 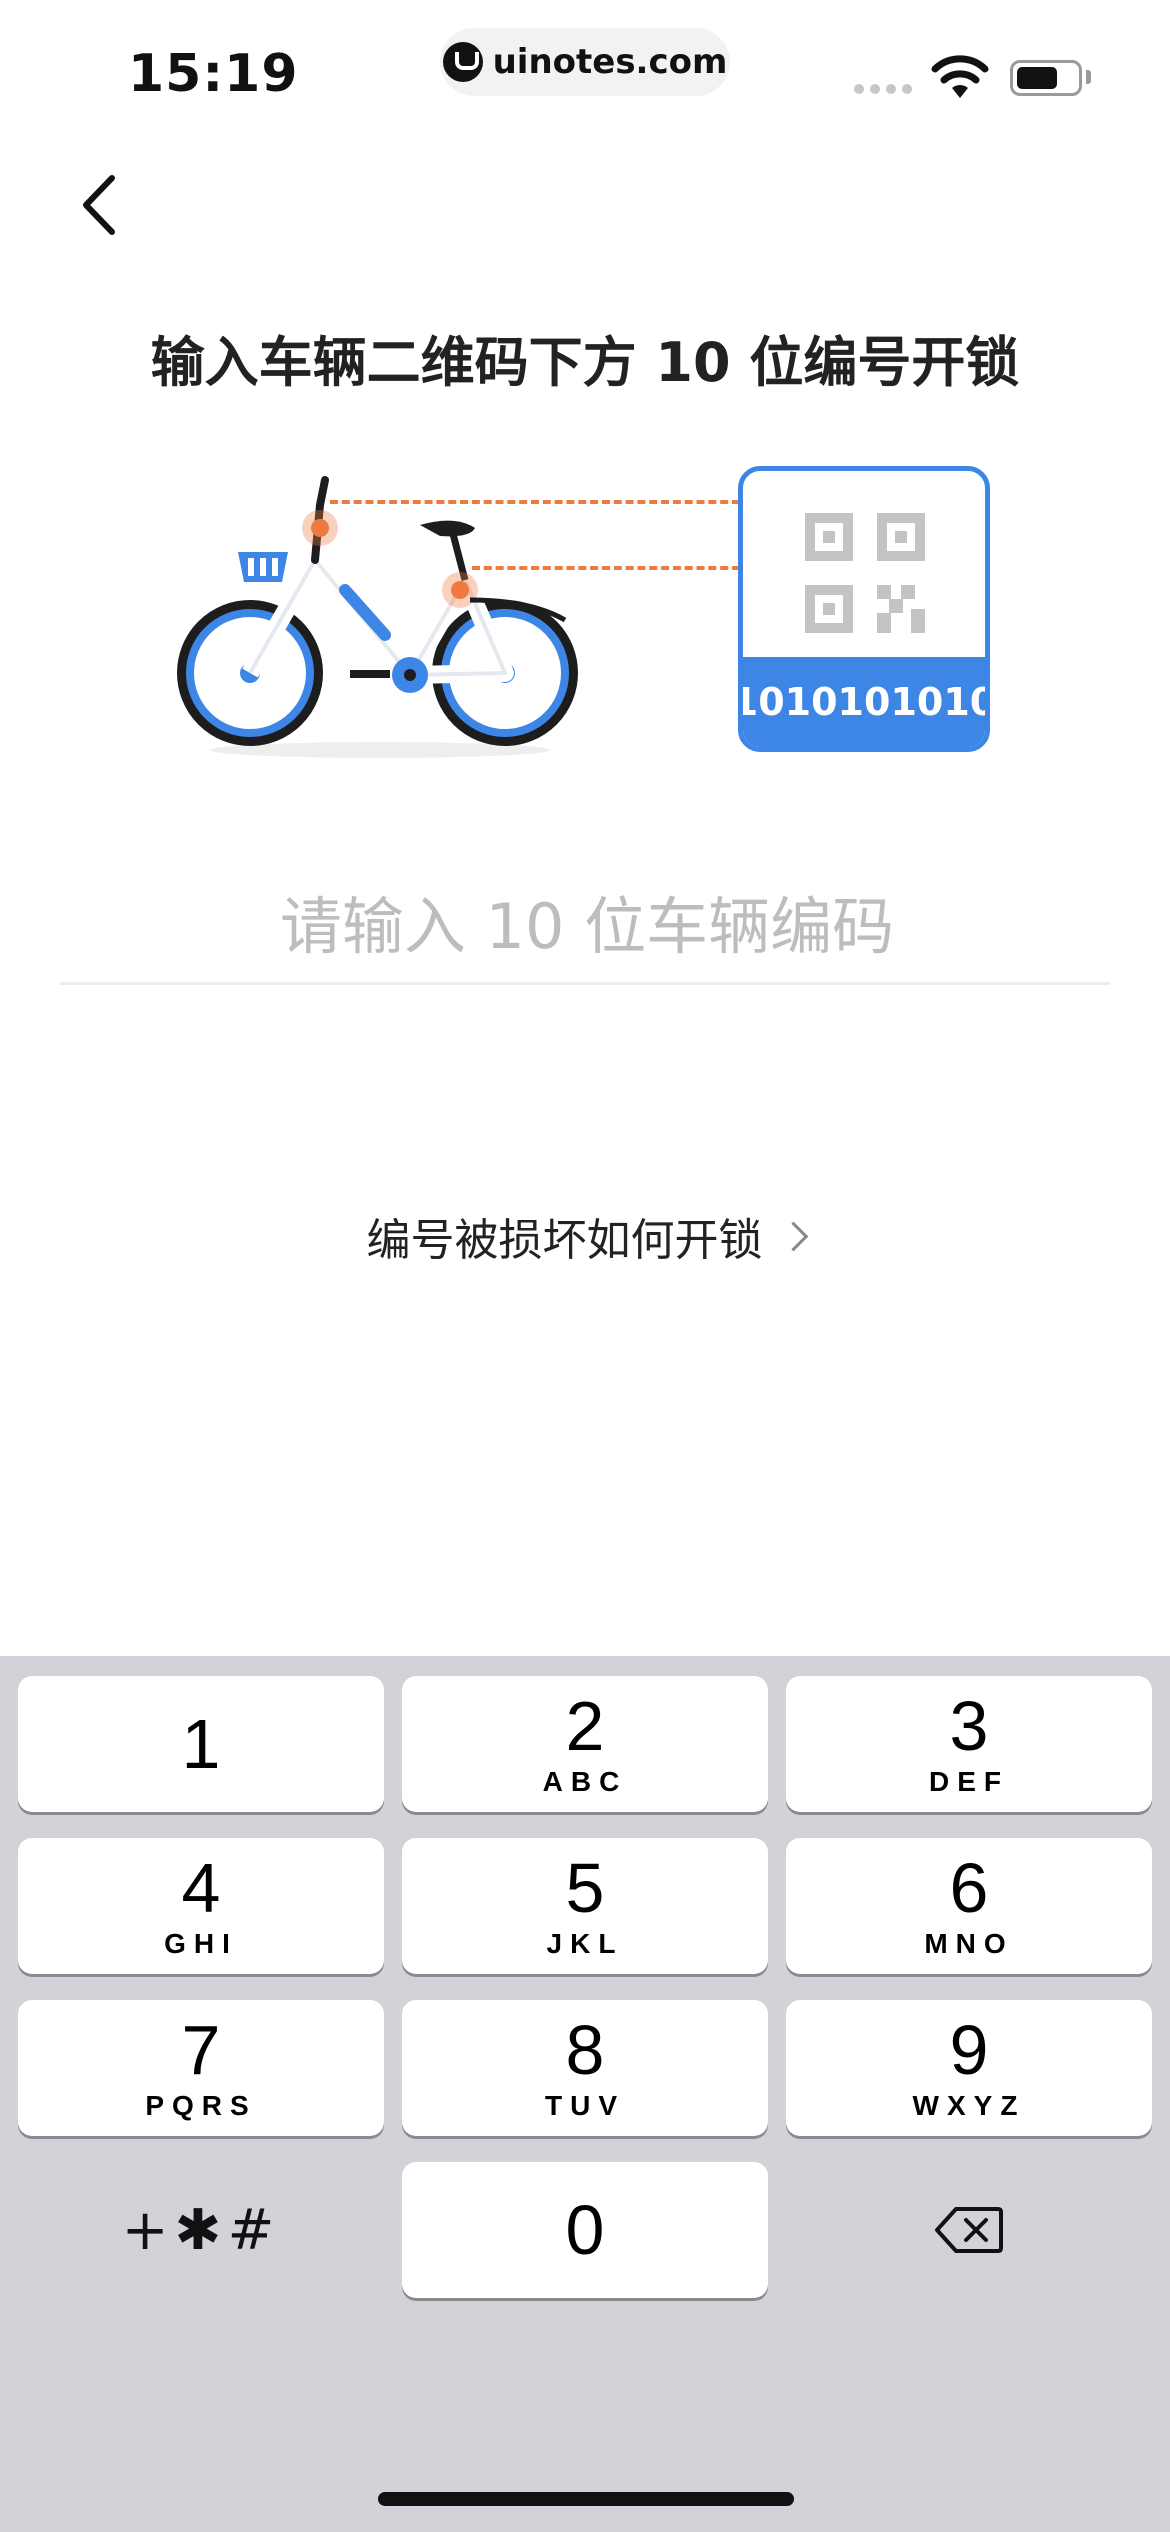 I want to click on key-3: 3 DEF, so click(x=969, y=1744).